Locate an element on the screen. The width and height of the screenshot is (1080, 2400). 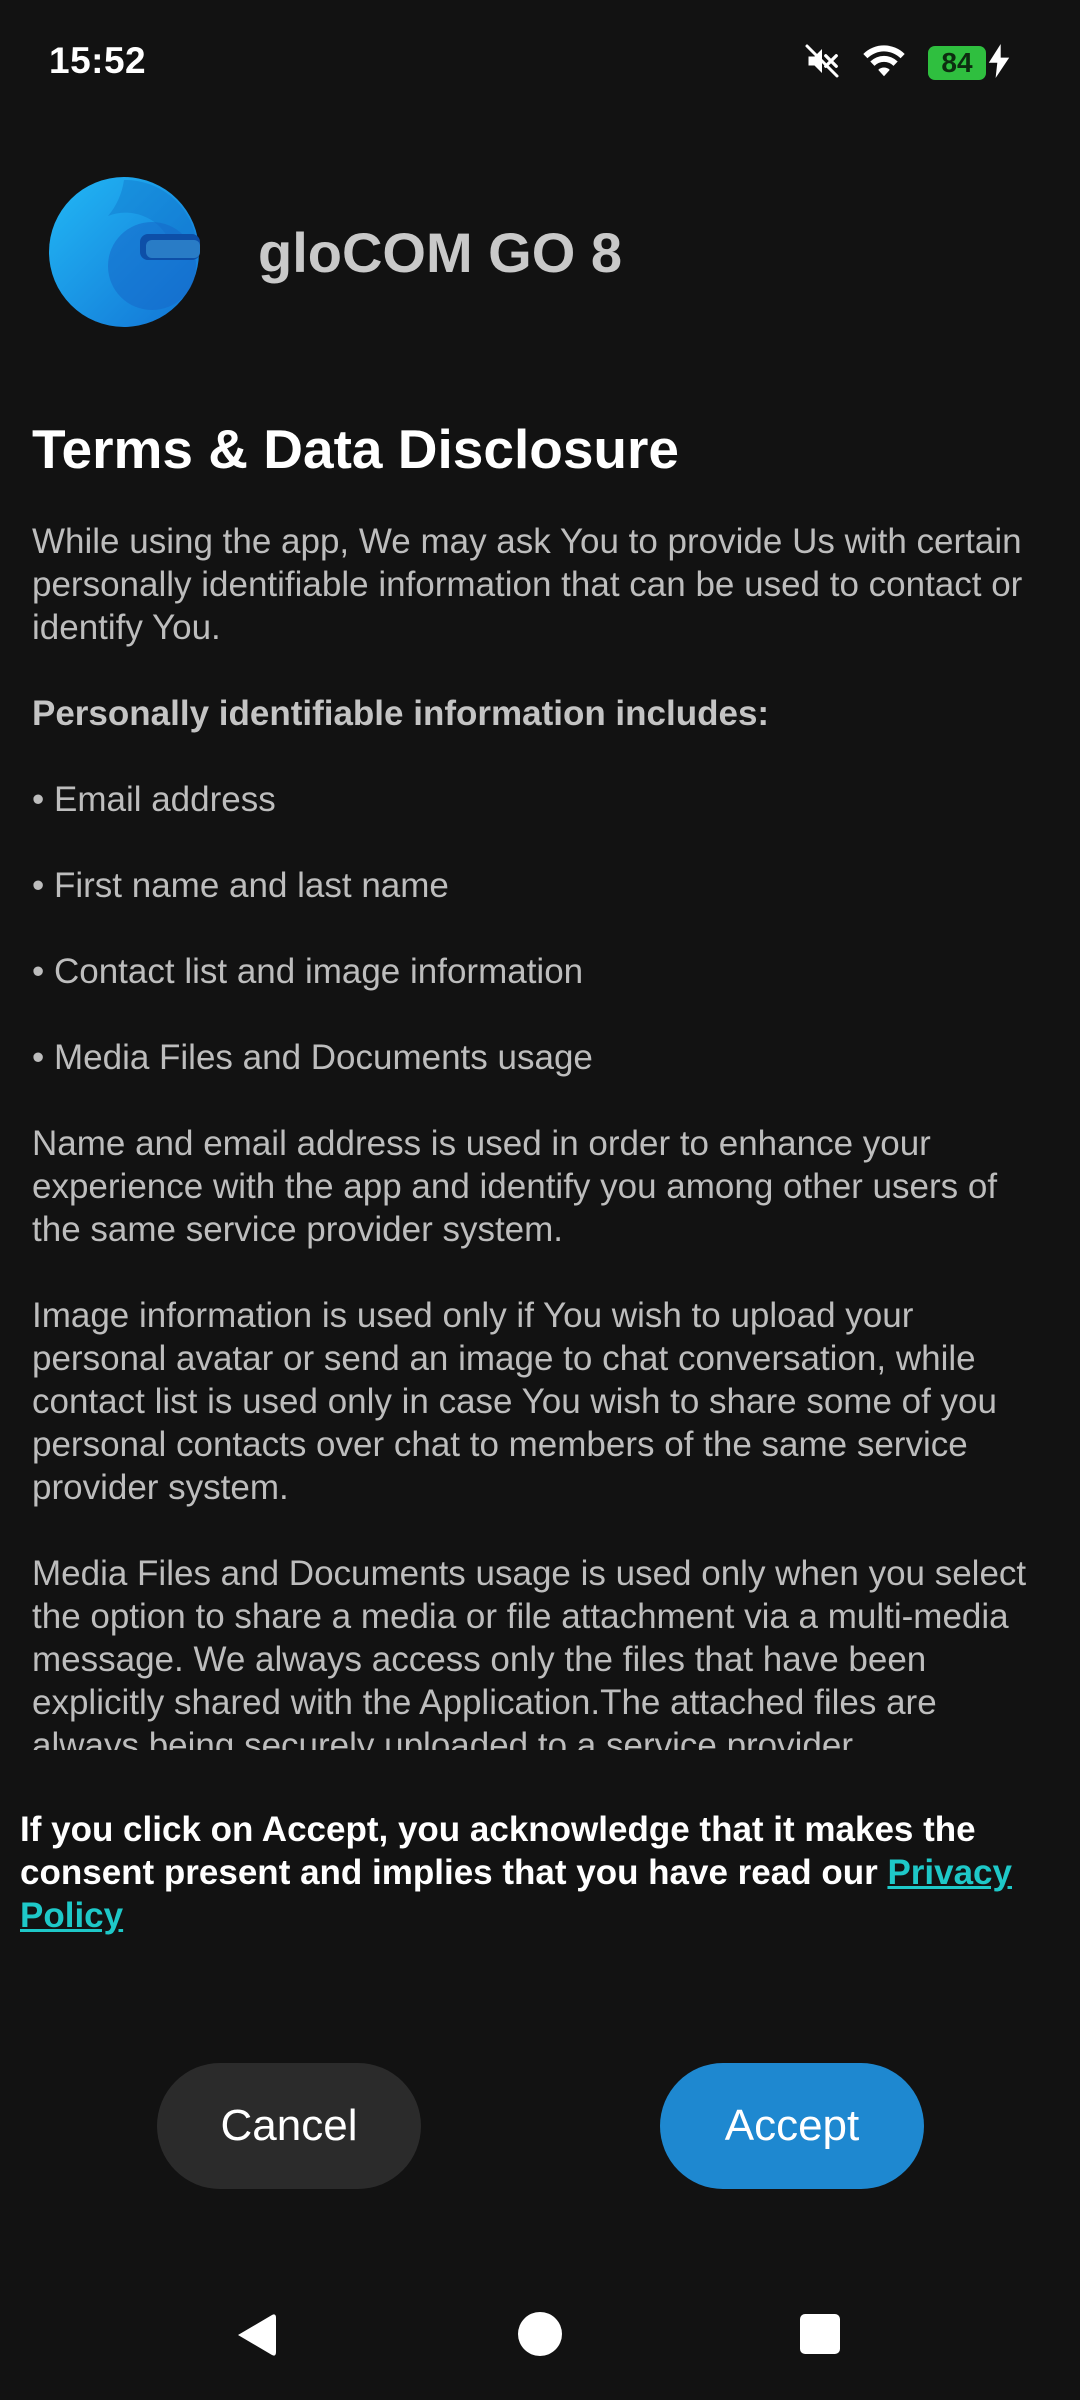
mute-icon is located at coordinates (822, 63).